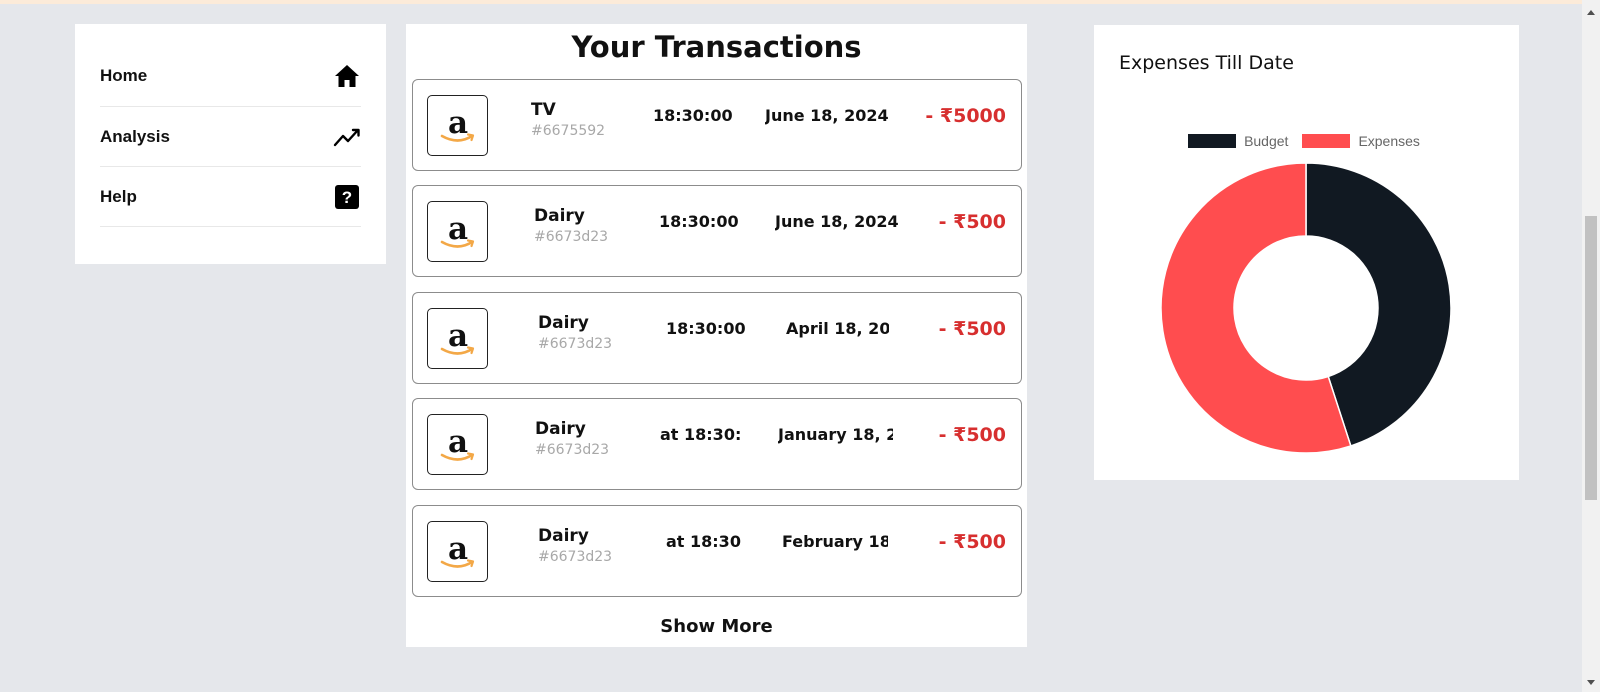 This screenshot has width=1600, height=692. I want to click on sidebar-nav: Home Analysis Help ?, so click(230, 144).